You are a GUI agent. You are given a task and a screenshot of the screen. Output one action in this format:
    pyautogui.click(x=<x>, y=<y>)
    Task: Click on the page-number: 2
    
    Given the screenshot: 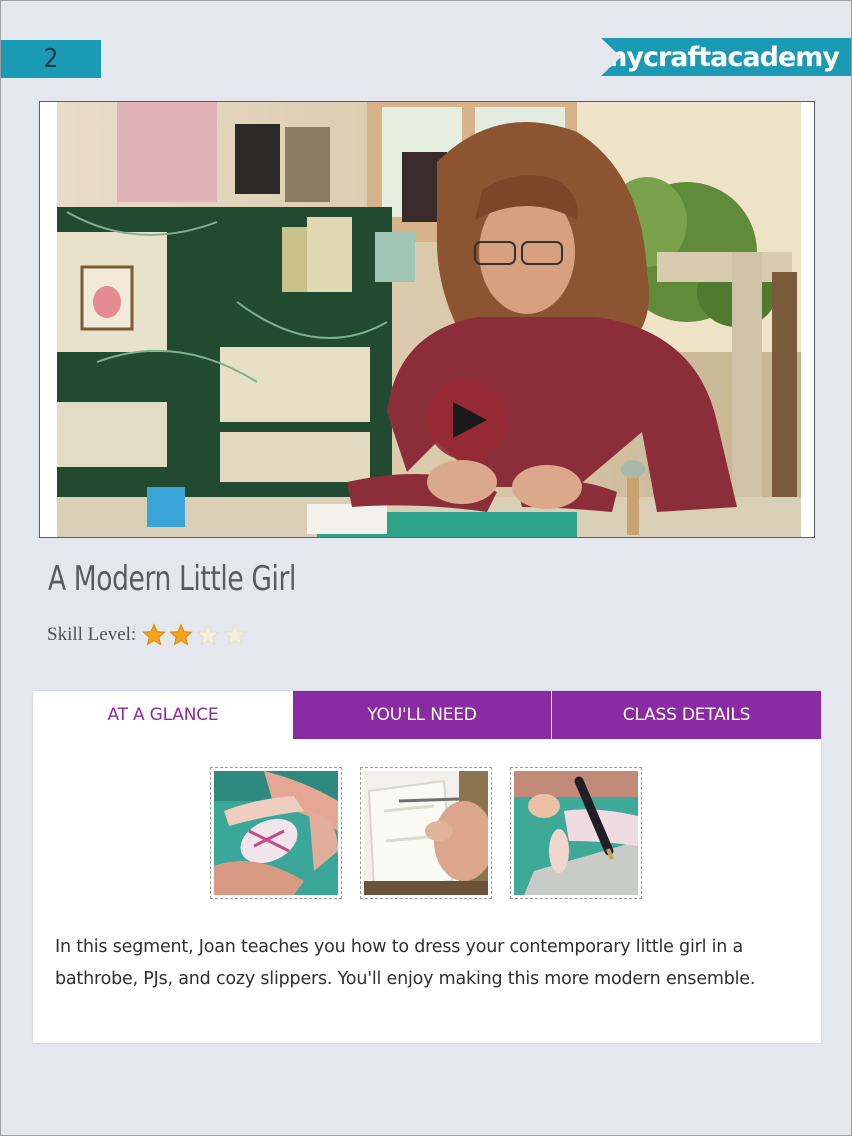 What is the action you would take?
    pyautogui.click(x=51, y=59)
    